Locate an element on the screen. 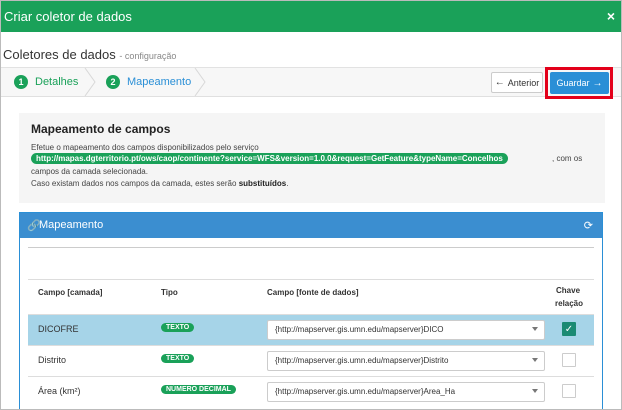  panel-header: 🔗 Mapeamento ⟳ is located at coordinates (311, 225).